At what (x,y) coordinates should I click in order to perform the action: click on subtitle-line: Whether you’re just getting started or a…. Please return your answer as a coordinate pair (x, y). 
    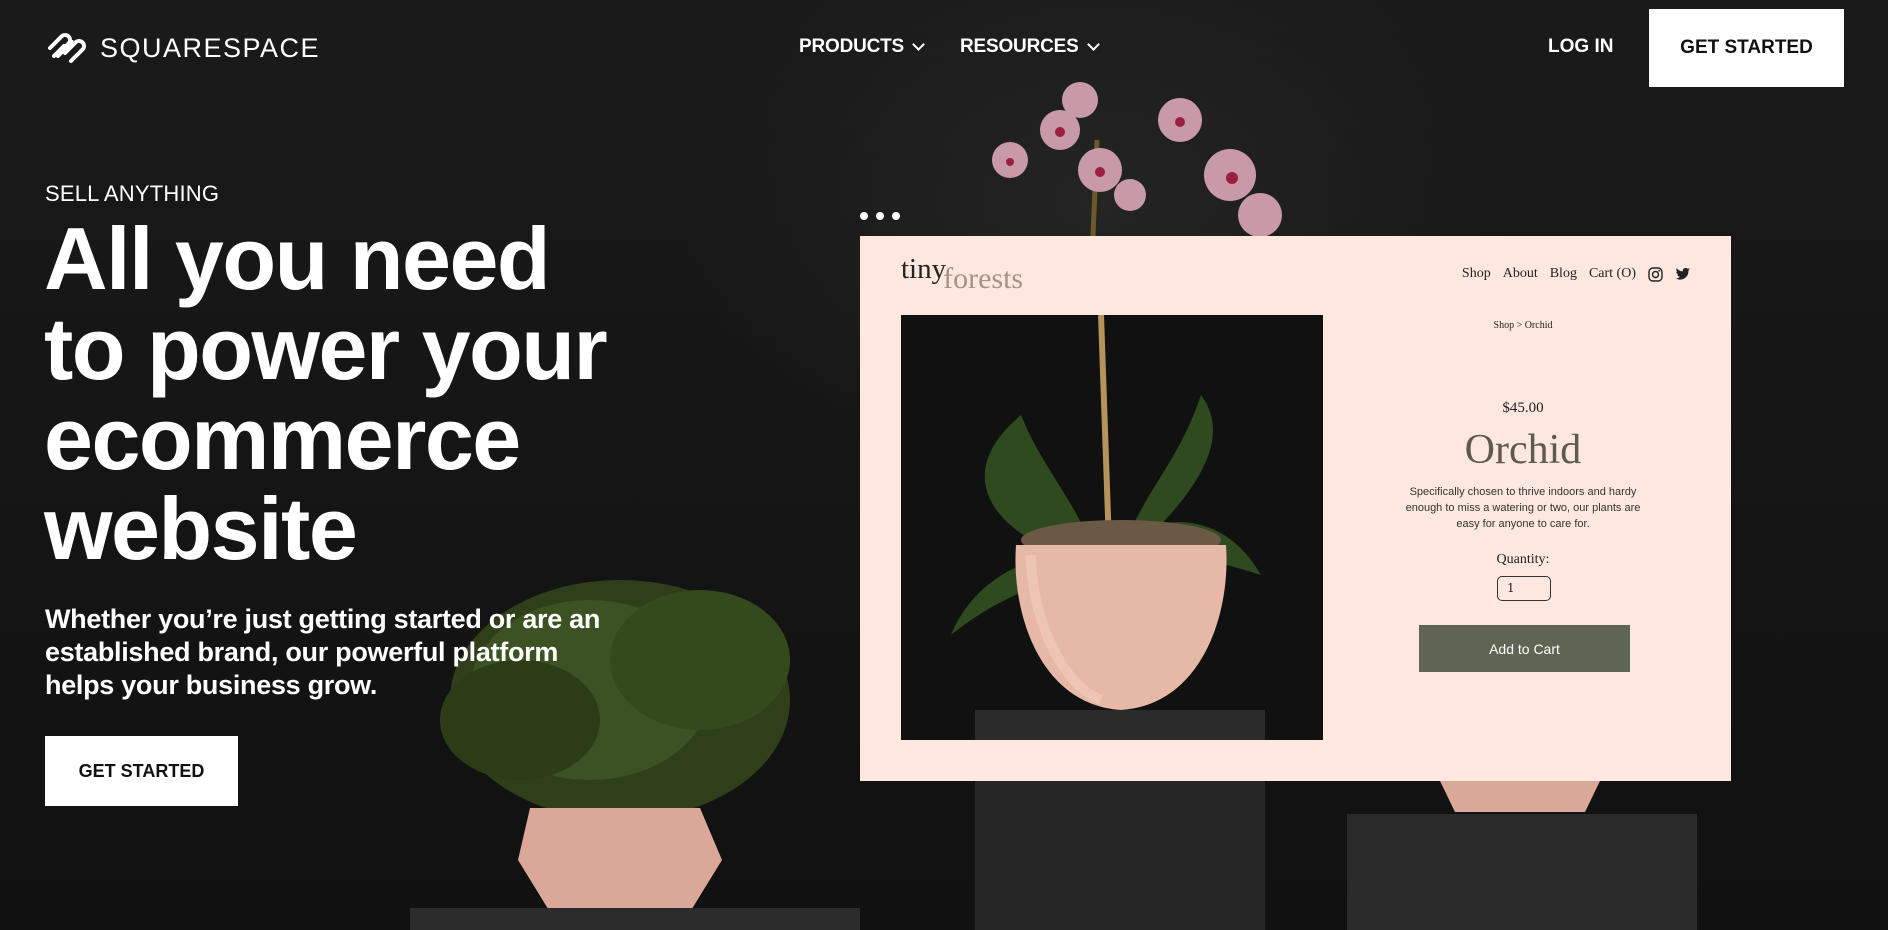
    Looking at the image, I should click on (323, 619).